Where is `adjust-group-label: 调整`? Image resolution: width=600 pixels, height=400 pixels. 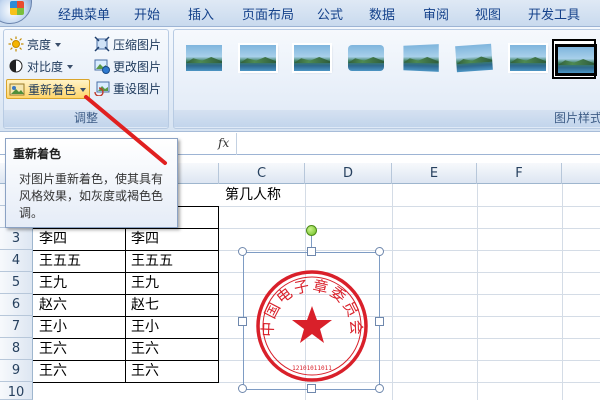 adjust-group-label: 调整 is located at coordinates (86, 118).